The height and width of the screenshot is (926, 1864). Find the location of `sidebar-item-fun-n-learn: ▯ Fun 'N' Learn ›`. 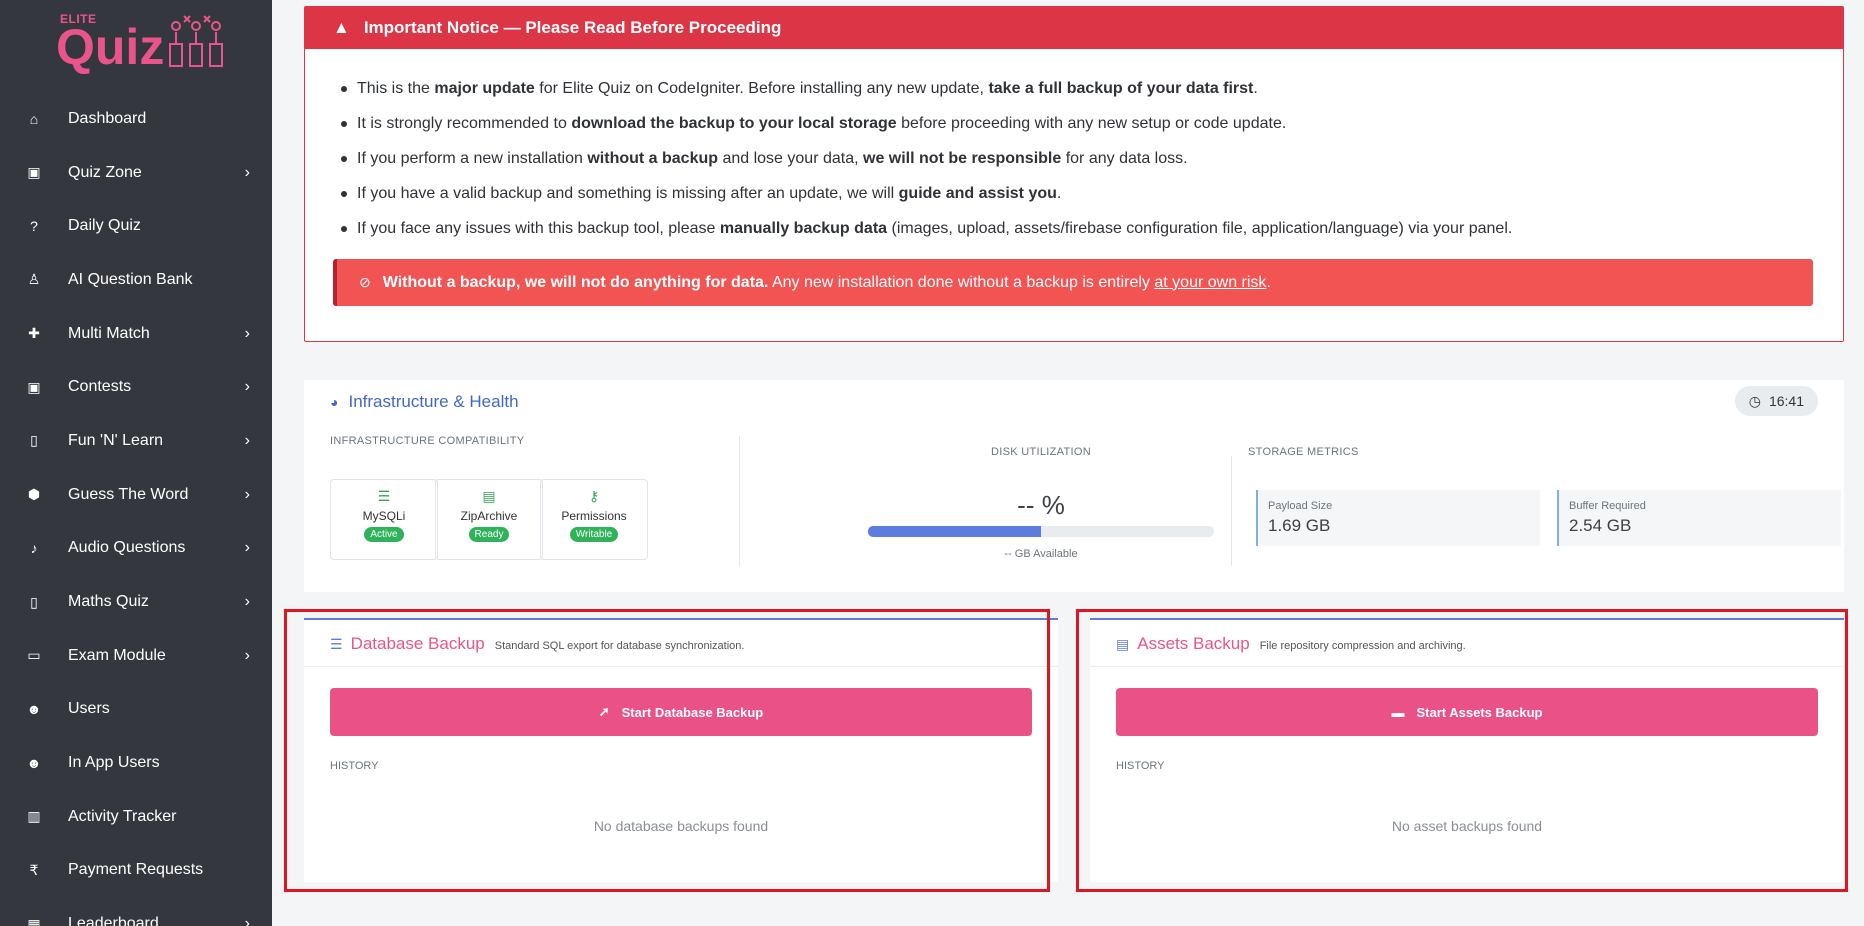

sidebar-item-fun-n-learn: ▯ Fun 'N' Learn › is located at coordinates (136, 441).